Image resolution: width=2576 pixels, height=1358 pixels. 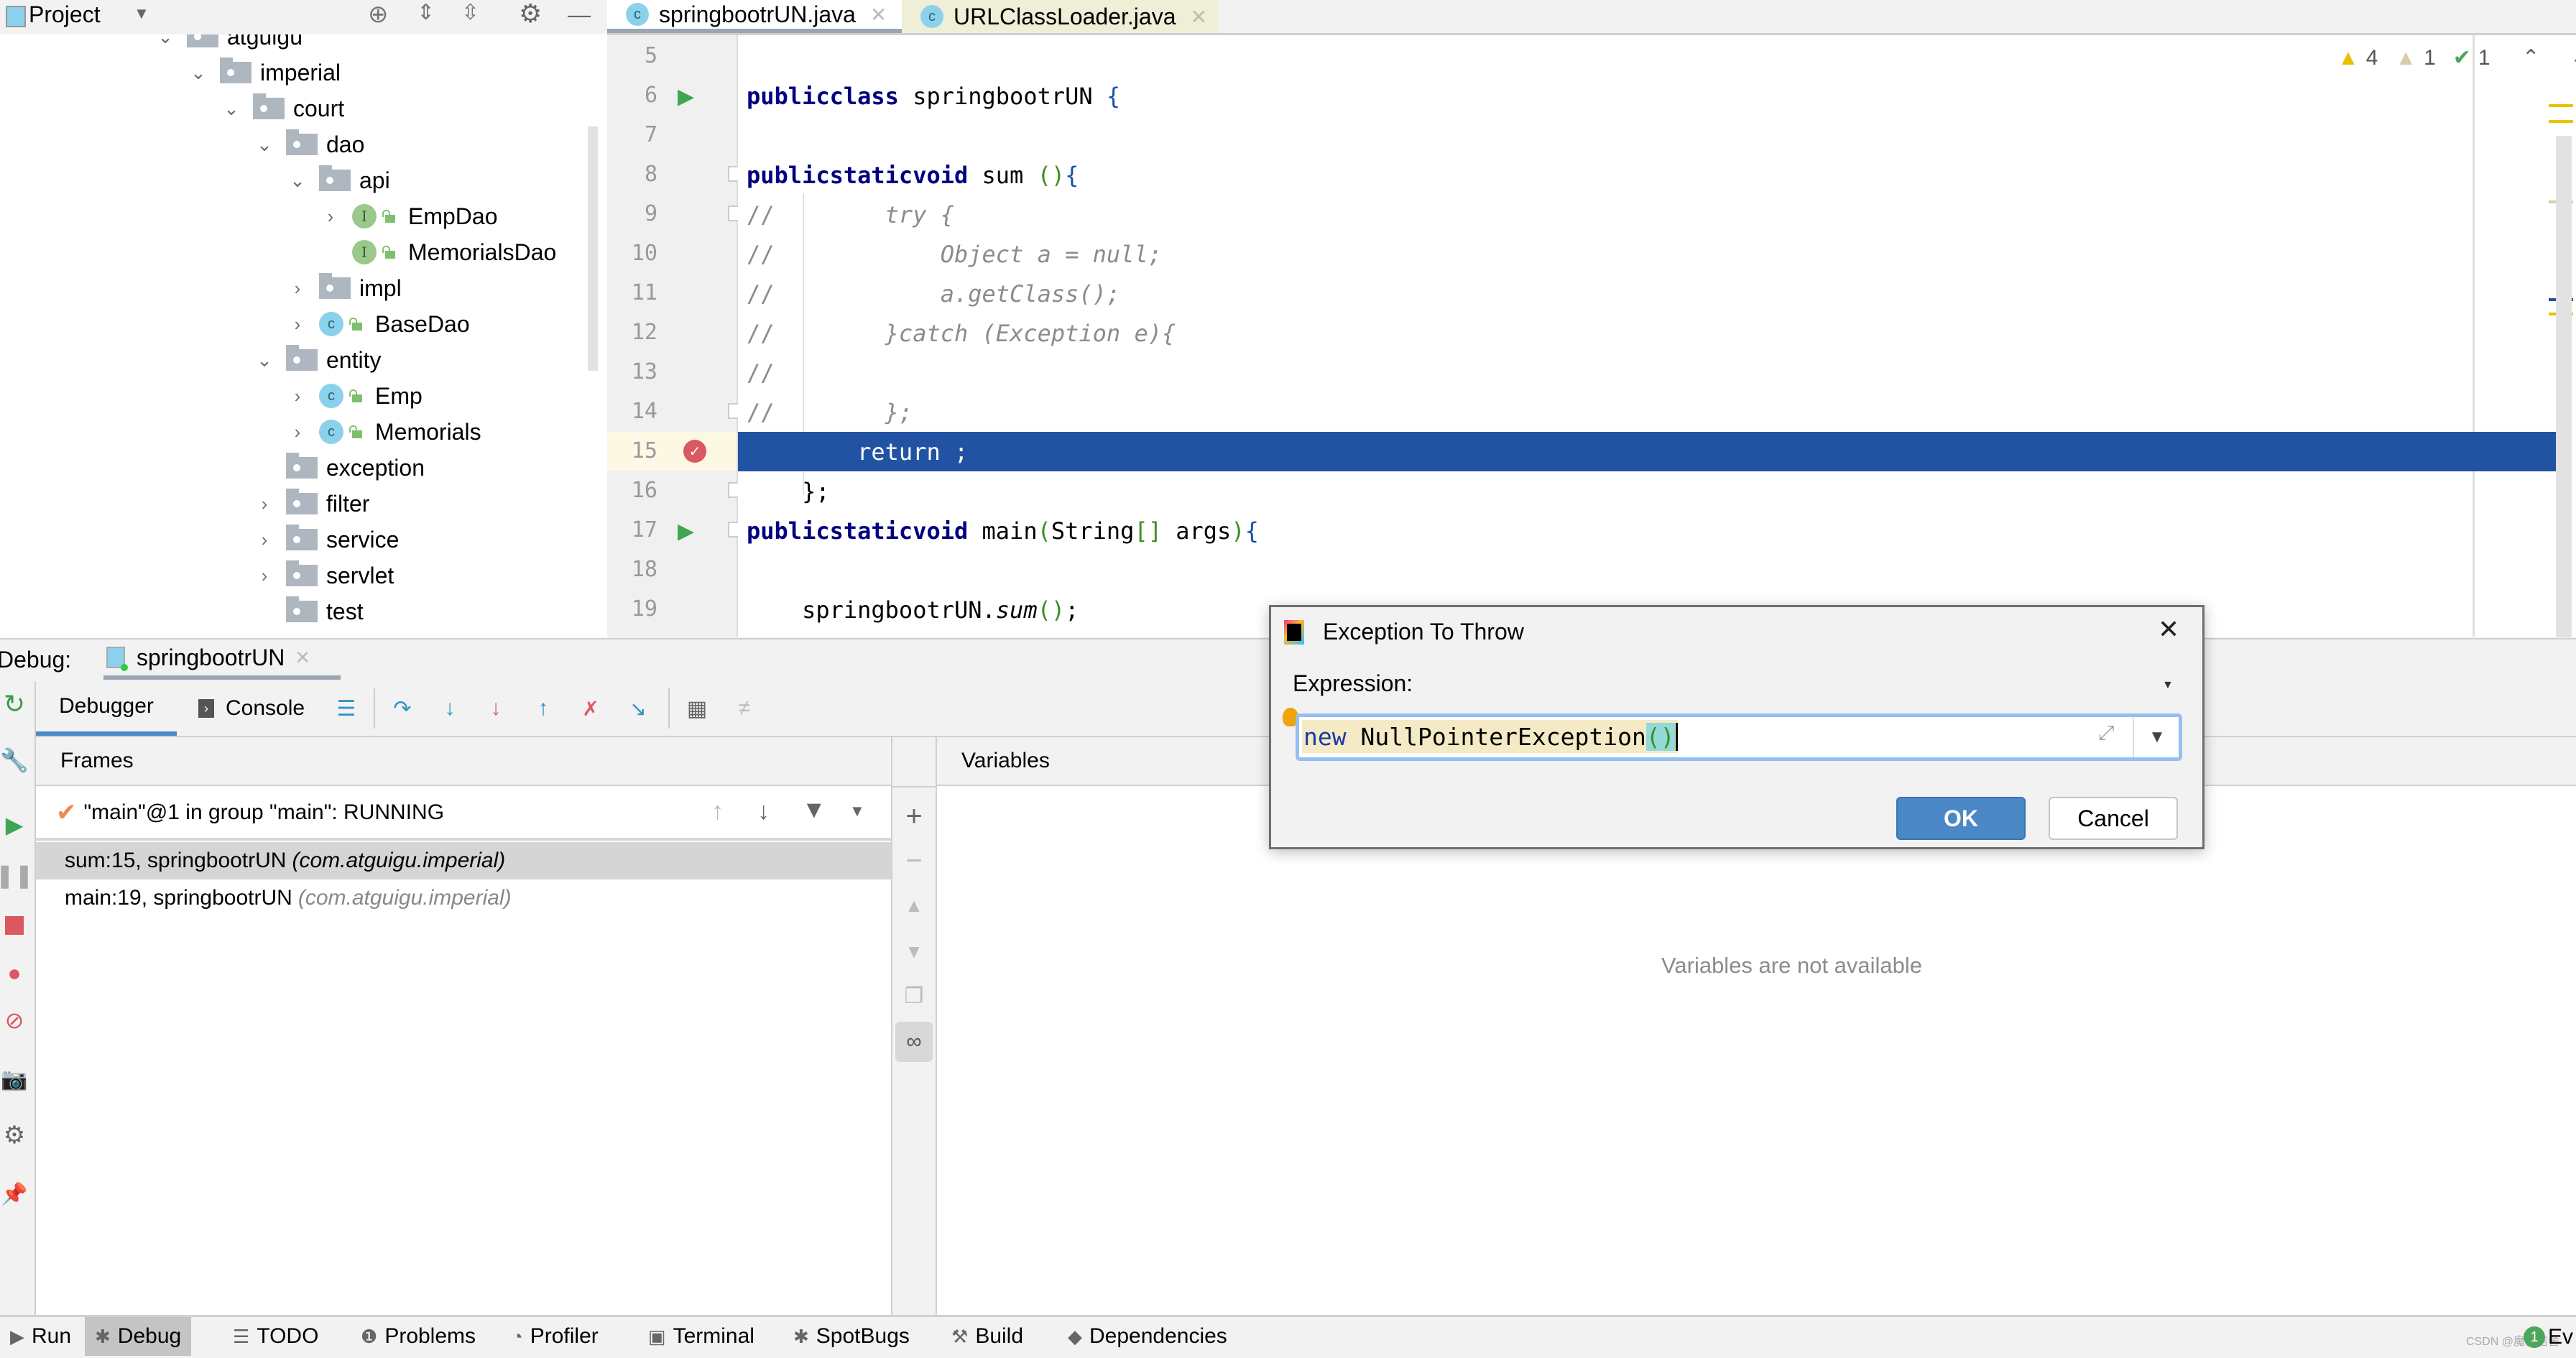 I want to click on project-panel-title: Project, so click(x=65, y=14).